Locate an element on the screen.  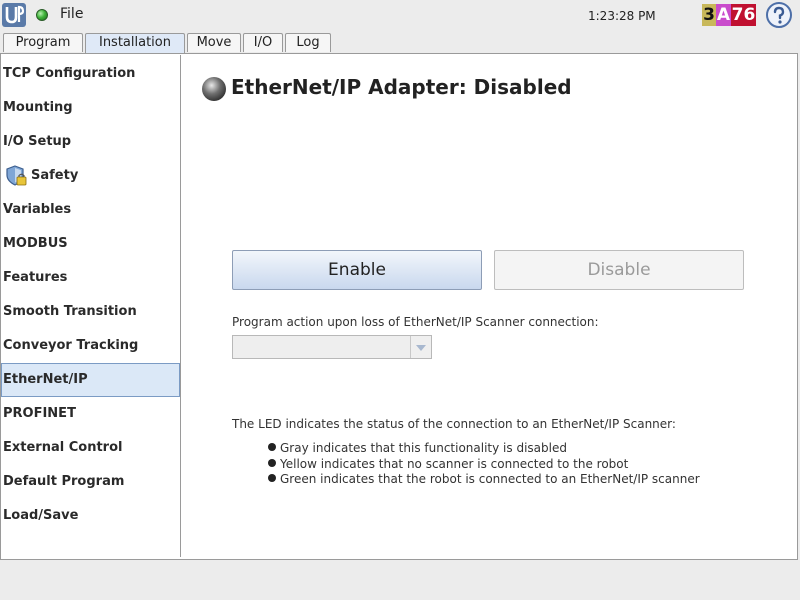
sidebar-item-label: Load/Save is located at coordinates (41, 515).